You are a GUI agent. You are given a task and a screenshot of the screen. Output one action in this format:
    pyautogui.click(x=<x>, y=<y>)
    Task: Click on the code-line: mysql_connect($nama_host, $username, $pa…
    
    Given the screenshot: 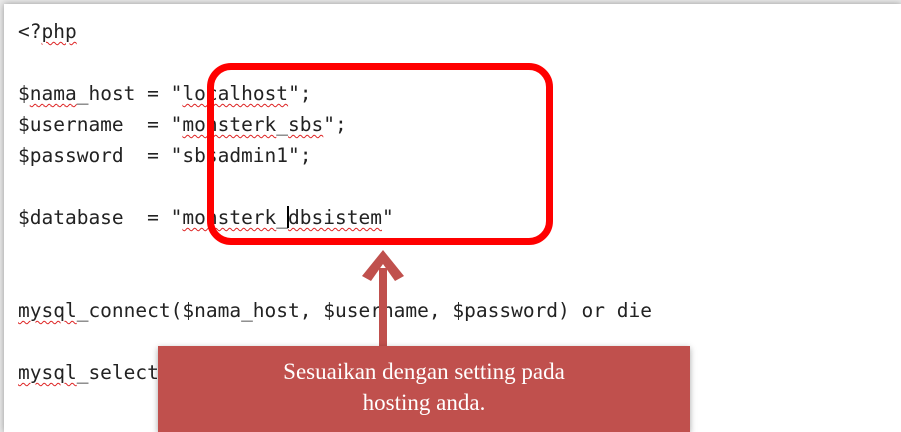 What is the action you would take?
    pyautogui.click(x=335, y=310)
    